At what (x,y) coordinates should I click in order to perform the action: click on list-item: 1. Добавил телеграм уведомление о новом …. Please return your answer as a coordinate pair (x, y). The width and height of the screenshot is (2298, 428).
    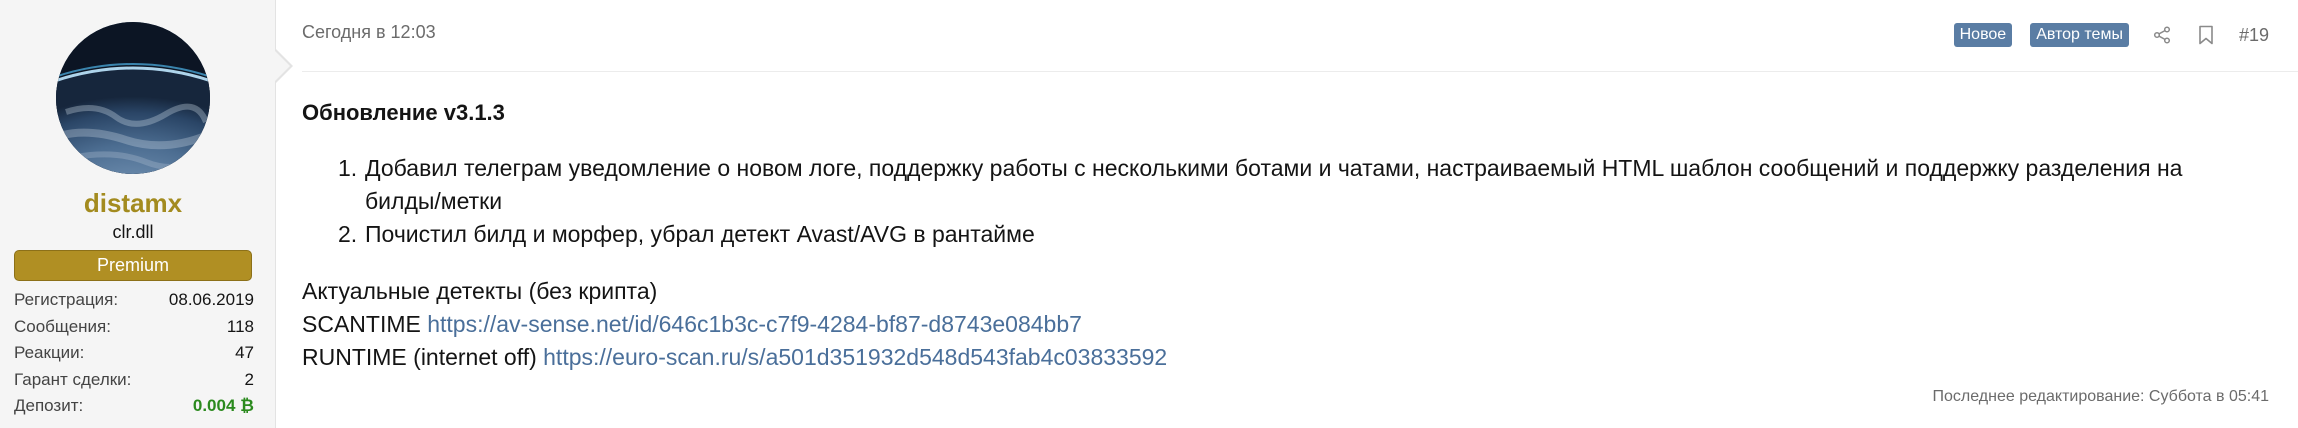
    Looking at the image, I should click on (1300, 185).